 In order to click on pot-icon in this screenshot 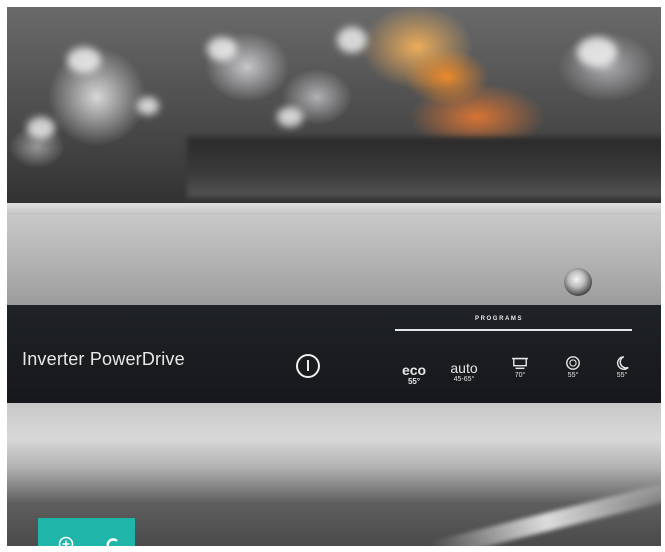, I will do `click(520, 363)`.